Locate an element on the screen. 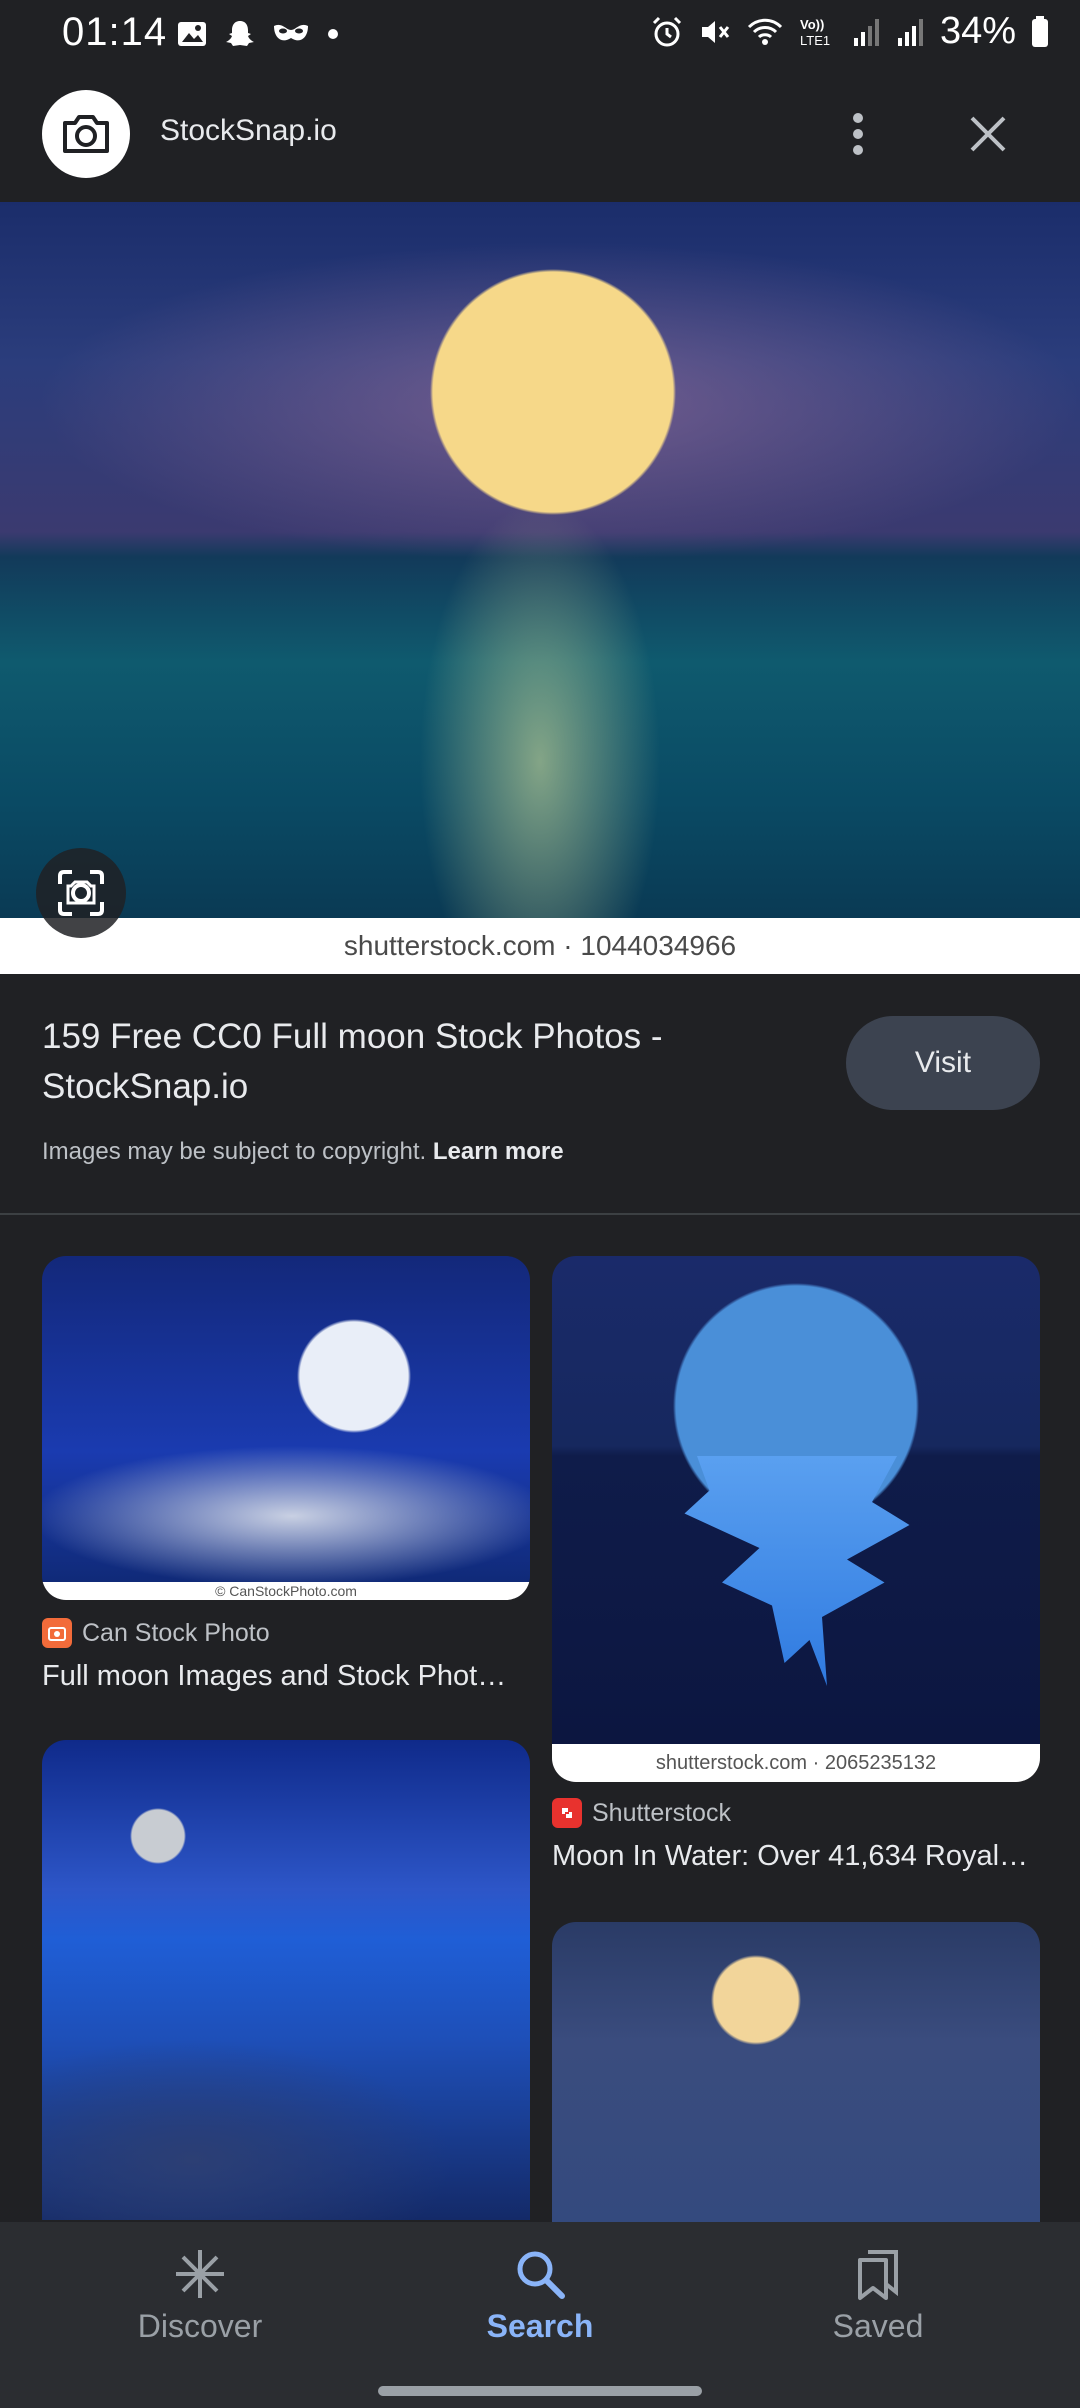  nav-saved: Saved is located at coordinates (878, 2306).